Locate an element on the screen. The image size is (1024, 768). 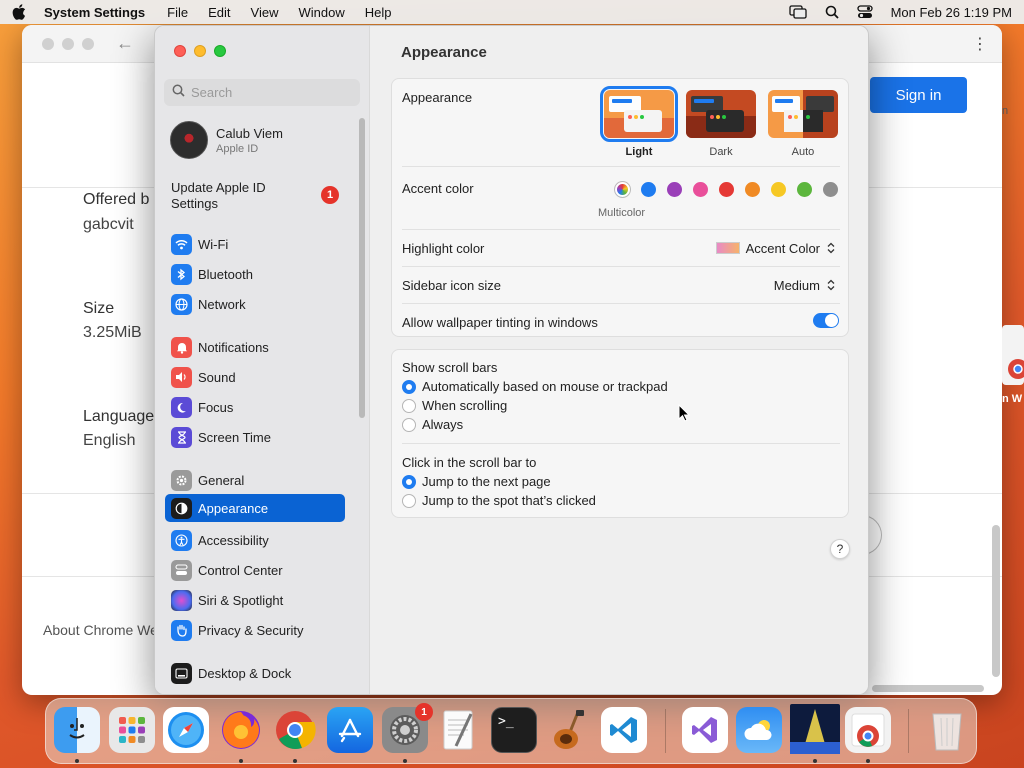
avatar is located at coordinates (189, 140).